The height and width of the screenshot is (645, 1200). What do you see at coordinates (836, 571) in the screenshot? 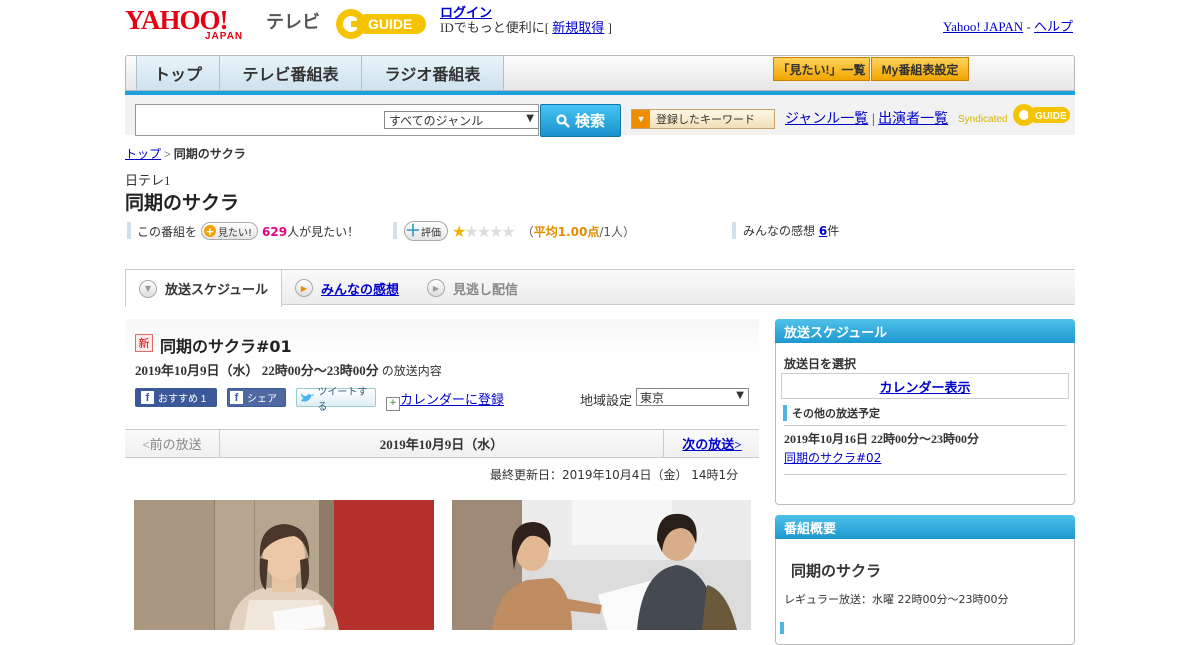
I see `overview-title: 同期のサクラ` at bounding box center [836, 571].